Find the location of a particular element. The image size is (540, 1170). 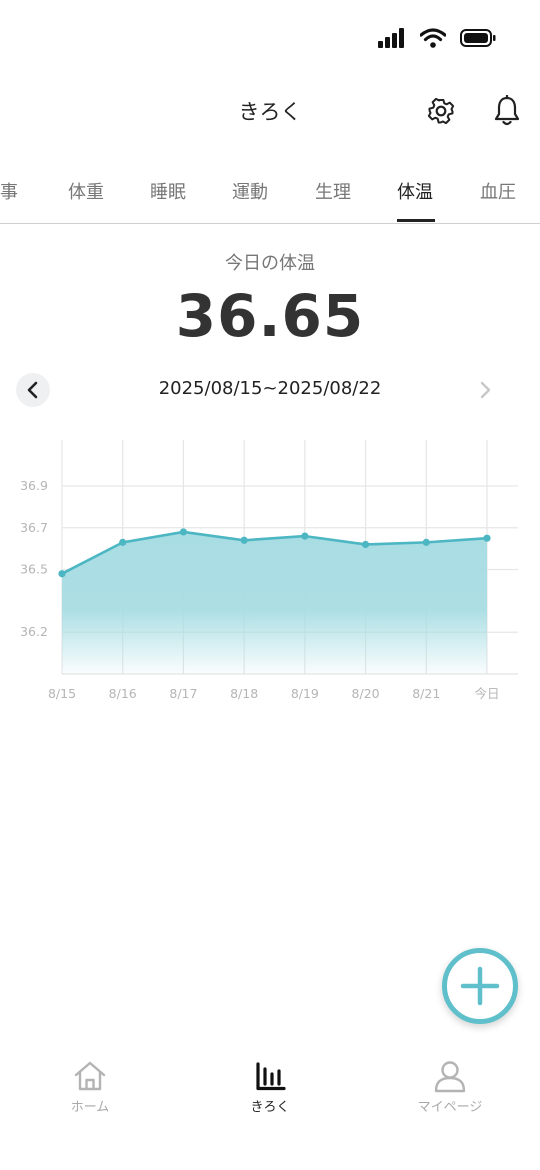

app-header: きろく is located at coordinates (270, 111).